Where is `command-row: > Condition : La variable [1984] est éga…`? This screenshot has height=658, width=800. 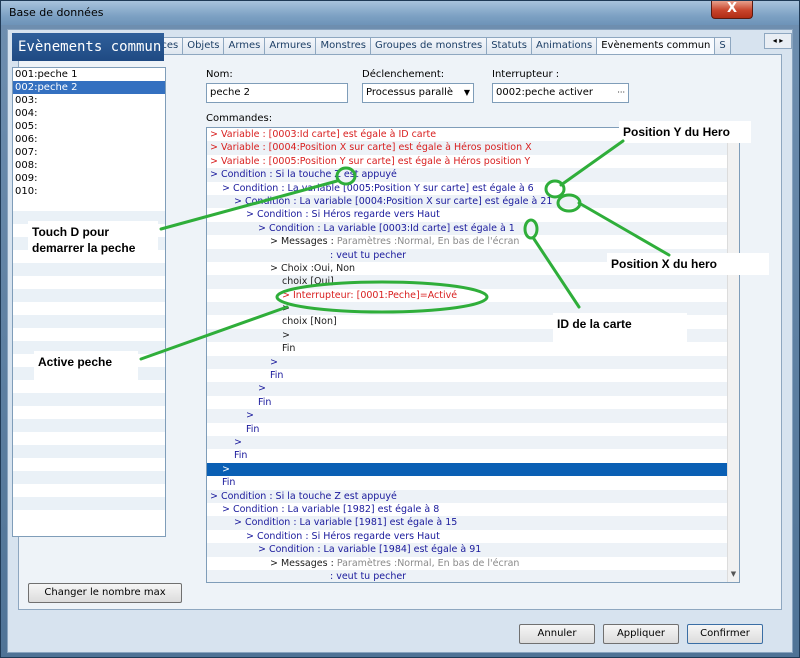
command-row: > Condition : La variable [1984] est éga… is located at coordinates (473, 550).